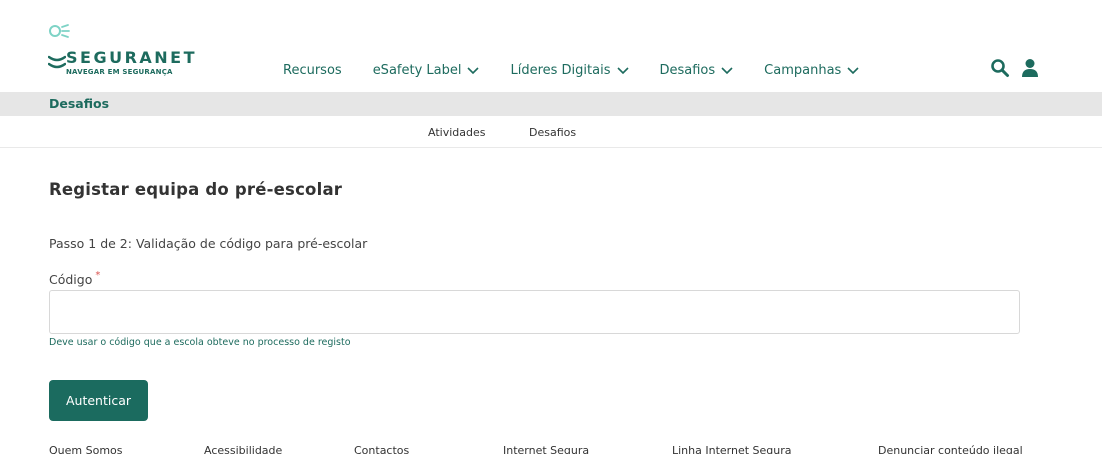  What do you see at coordinates (196, 189) in the screenshot?
I see `page-title: Registar equipa do pré-escolar` at bounding box center [196, 189].